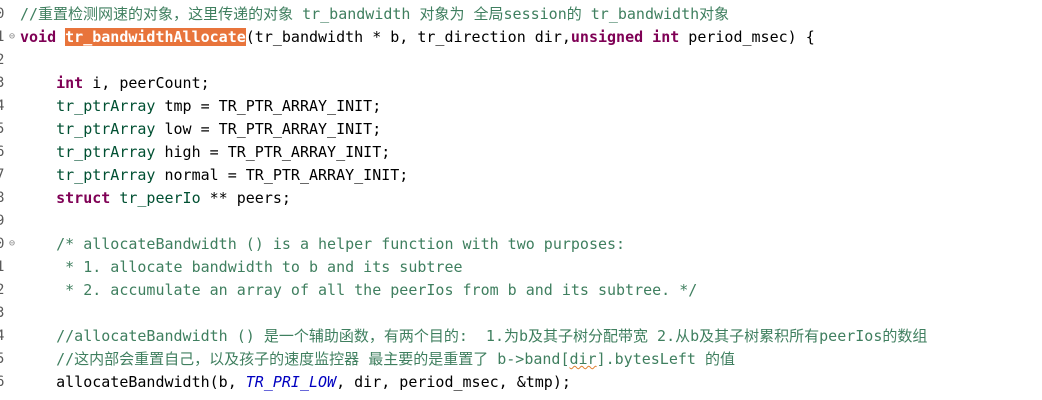 Image resolution: width=1042 pixels, height=400 pixels. Describe the element at coordinates (2, 198) in the screenshot. I see `line-number: 8` at that location.